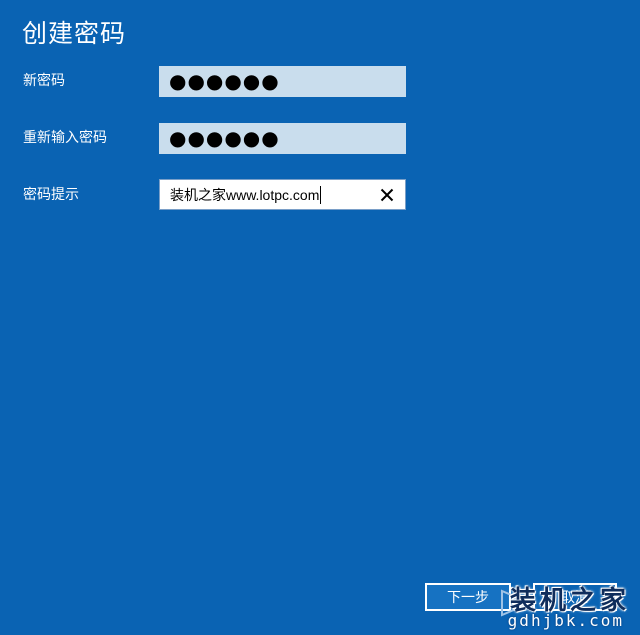  Describe the element at coordinates (74, 33) in the screenshot. I see `page-title: 创建密码` at that location.